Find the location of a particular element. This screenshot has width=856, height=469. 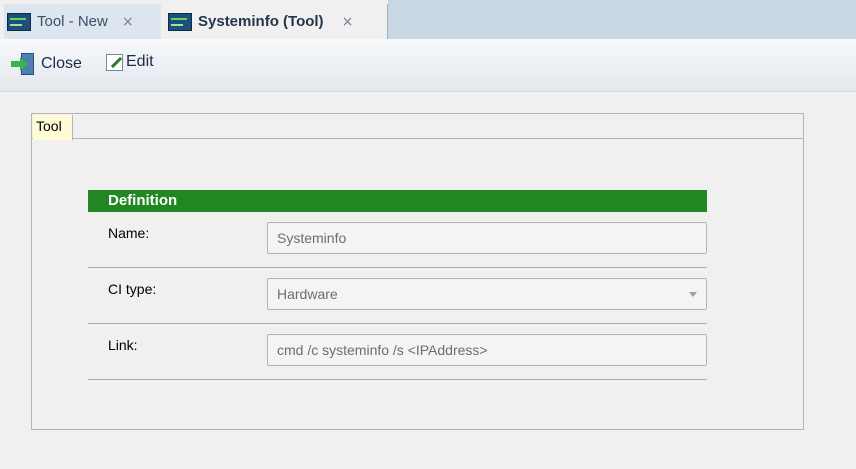

link-field: cmd /c systeminfo /s <IPAddress> is located at coordinates (487, 350).